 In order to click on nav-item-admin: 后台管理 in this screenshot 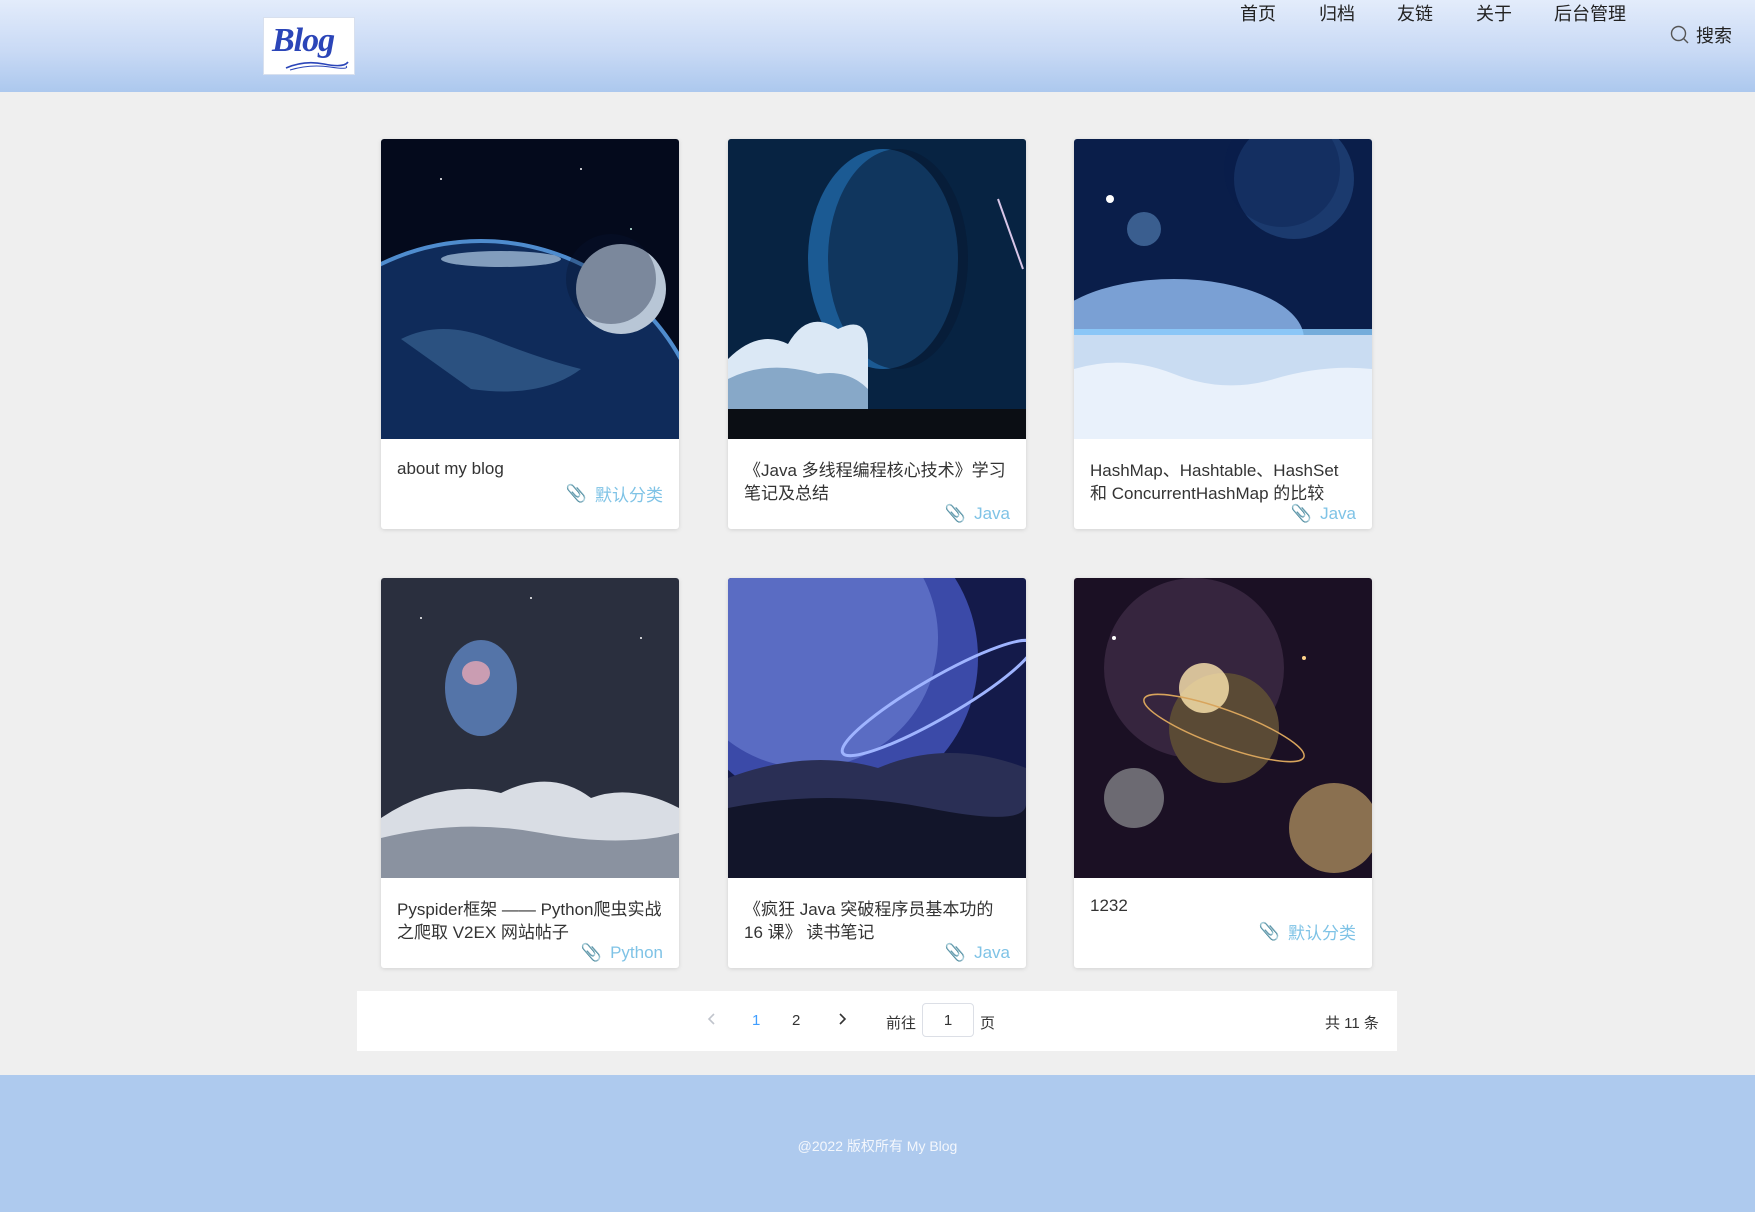, I will do `click(1590, 13)`.